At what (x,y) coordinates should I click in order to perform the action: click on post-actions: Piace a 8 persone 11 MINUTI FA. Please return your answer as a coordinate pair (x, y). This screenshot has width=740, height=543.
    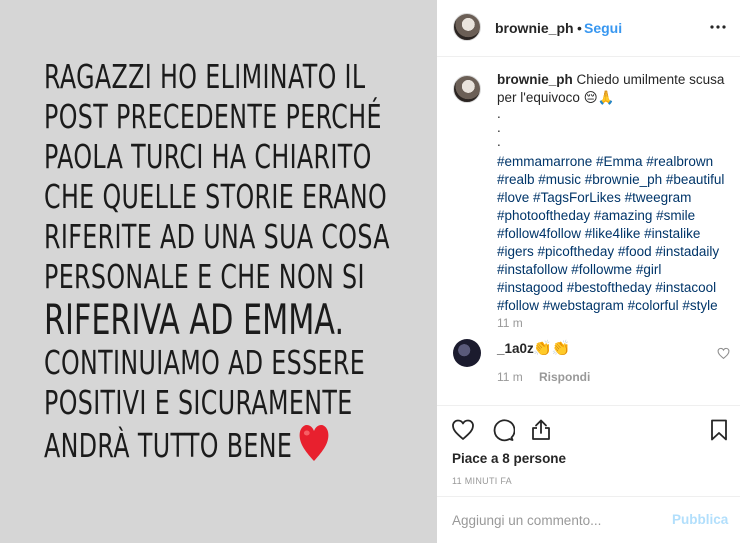
    Looking at the image, I should click on (588, 445).